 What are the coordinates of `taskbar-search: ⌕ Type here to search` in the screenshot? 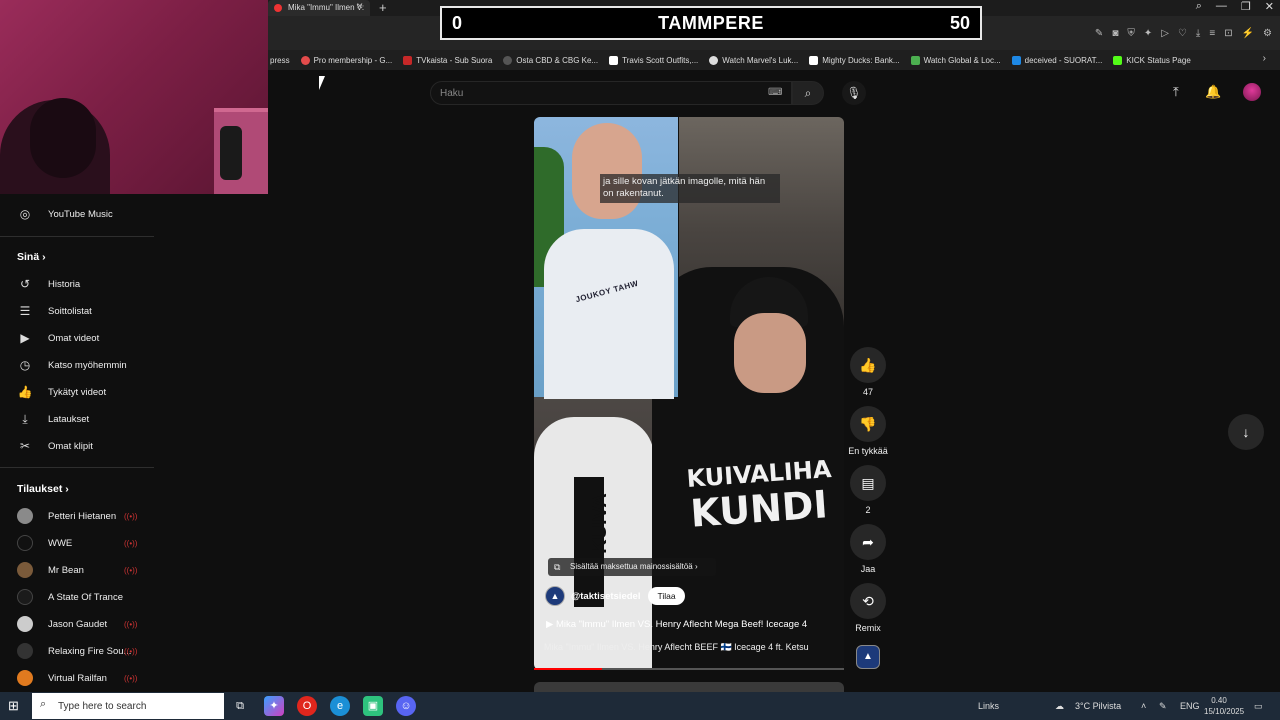 It's located at (128, 706).